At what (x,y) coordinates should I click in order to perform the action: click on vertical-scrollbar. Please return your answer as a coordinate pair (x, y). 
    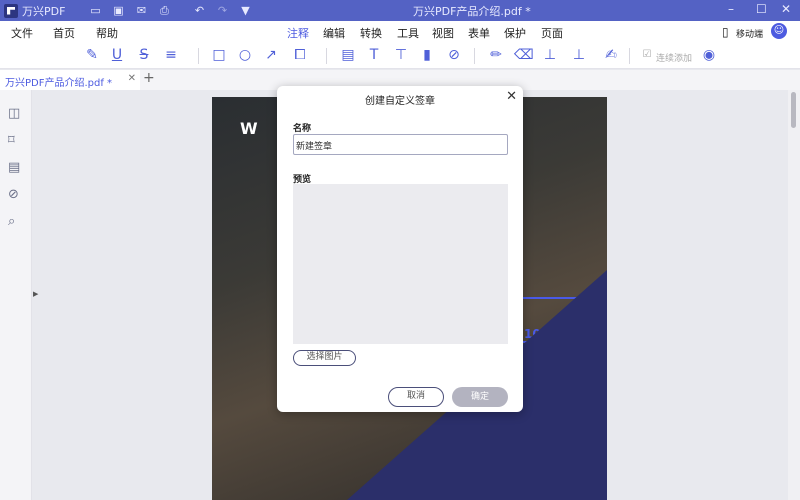
    Looking at the image, I should click on (794, 295).